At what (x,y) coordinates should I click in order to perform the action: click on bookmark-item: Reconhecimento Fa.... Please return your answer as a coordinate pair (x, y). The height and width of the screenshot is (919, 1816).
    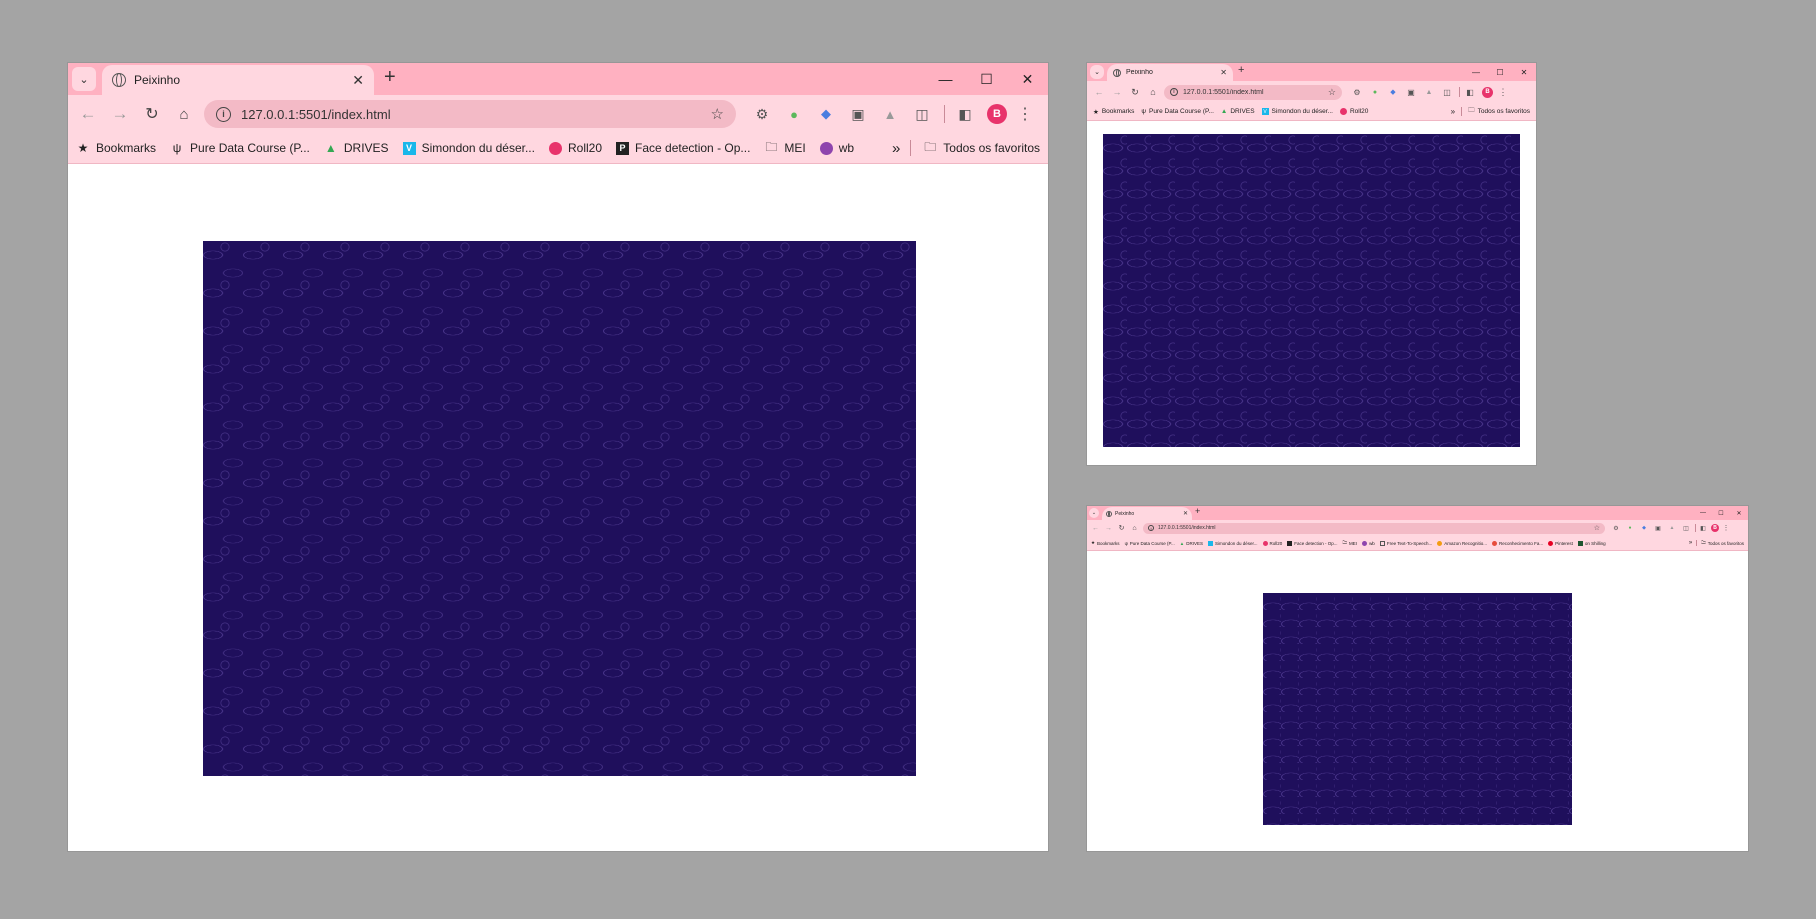
    Looking at the image, I should click on (1517, 543).